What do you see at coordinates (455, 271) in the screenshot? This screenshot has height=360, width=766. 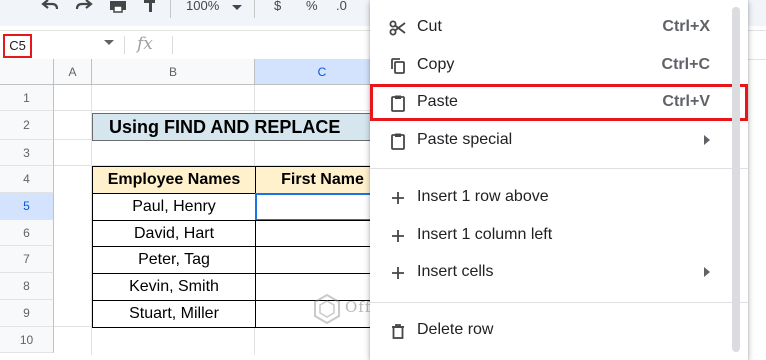 I see `menu-item-label: Insert cells` at bounding box center [455, 271].